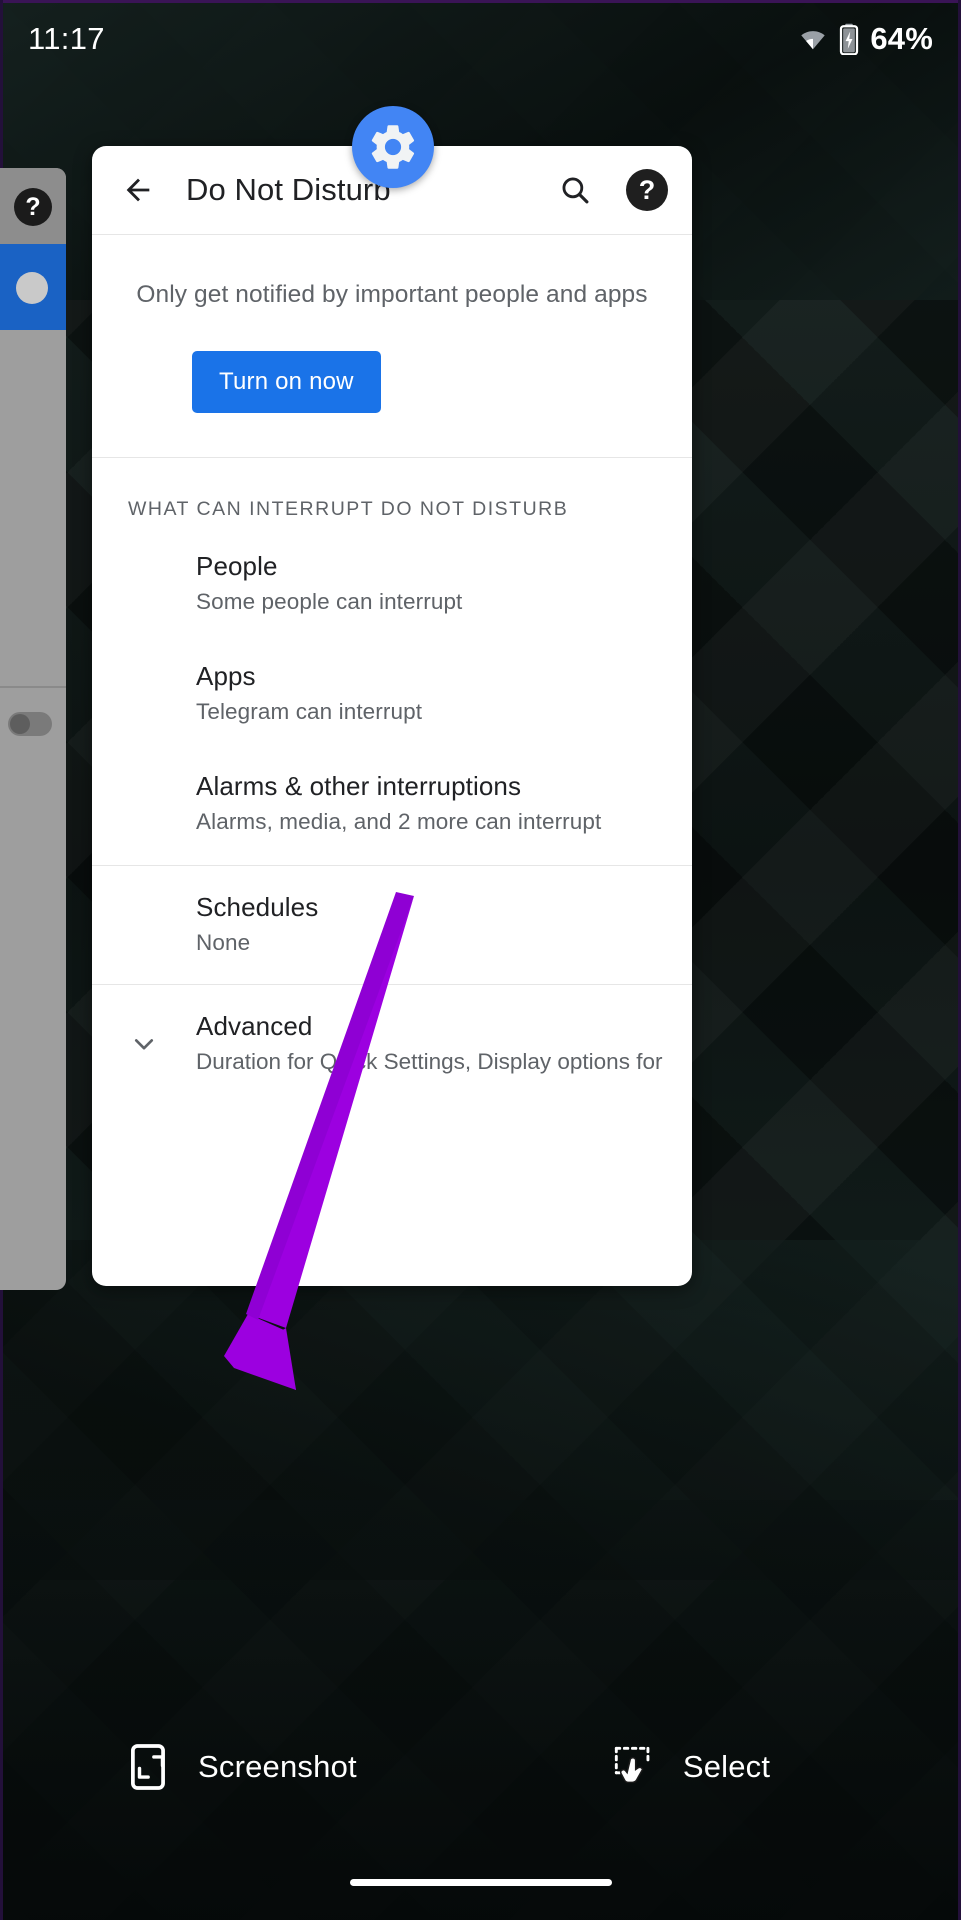 Image resolution: width=961 pixels, height=1920 pixels. What do you see at coordinates (66, 38) in the screenshot?
I see `status-bar-clock: 11:17` at bounding box center [66, 38].